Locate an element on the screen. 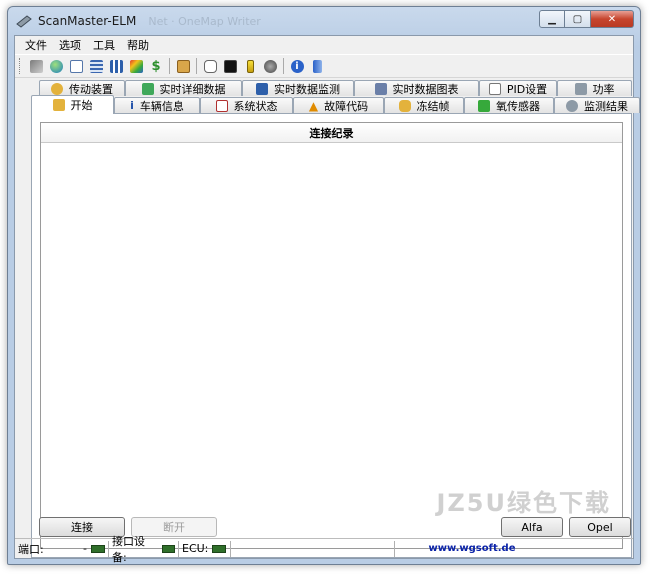 This screenshot has width=653, height=575. gear-icon is located at coordinates (572, 105).